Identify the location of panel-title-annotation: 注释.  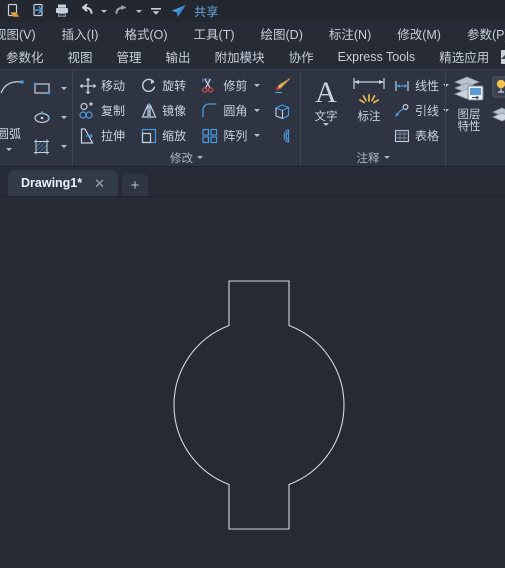
(373, 157).